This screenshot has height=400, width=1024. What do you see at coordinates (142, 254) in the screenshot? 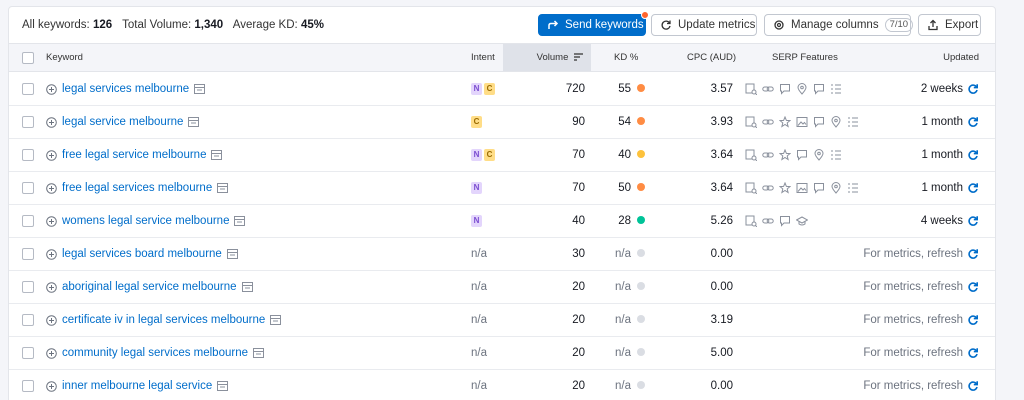
I see `keyword-link: legal services board melbourne` at bounding box center [142, 254].